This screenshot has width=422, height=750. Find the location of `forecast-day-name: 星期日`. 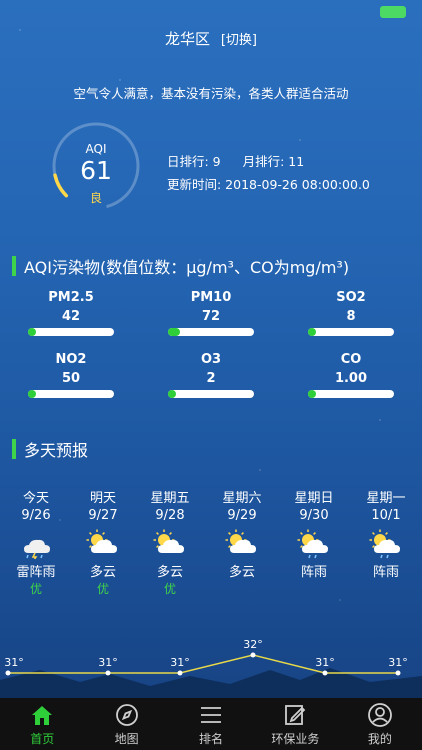

forecast-day-name: 星期日 is located at coordinates (314, 498).